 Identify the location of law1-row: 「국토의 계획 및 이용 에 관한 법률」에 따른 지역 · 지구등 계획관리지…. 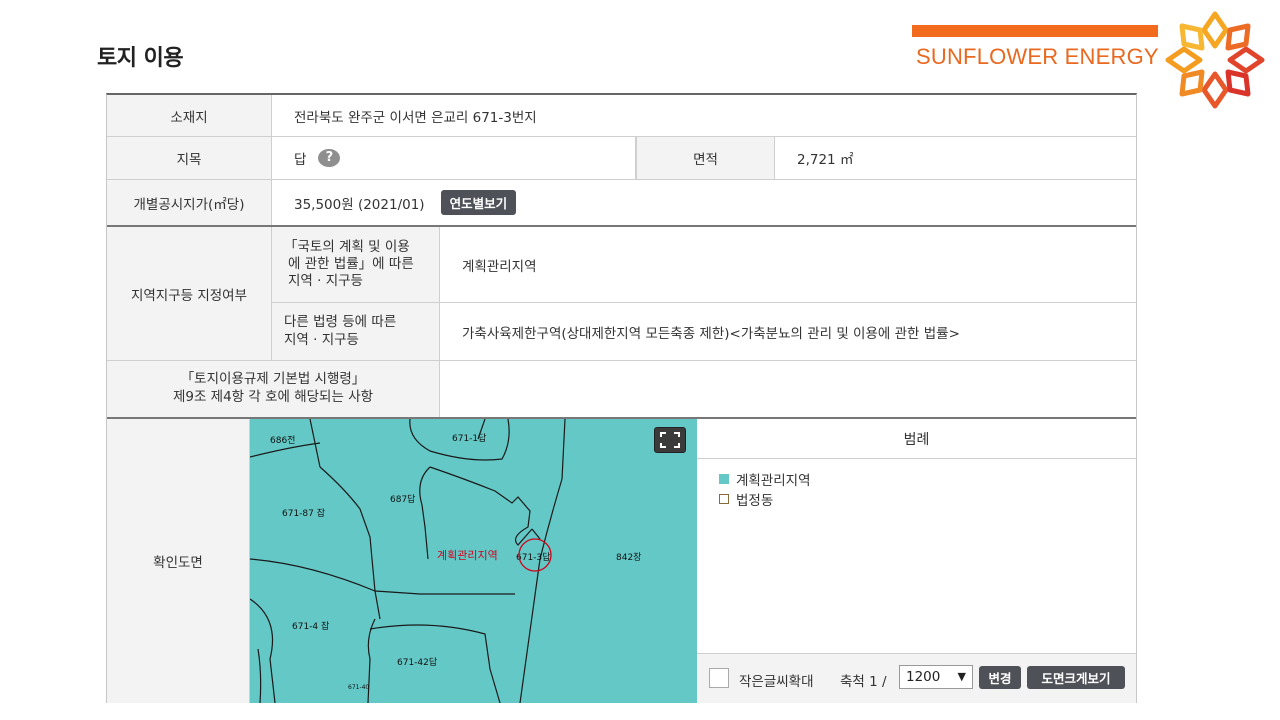
(704, 265).